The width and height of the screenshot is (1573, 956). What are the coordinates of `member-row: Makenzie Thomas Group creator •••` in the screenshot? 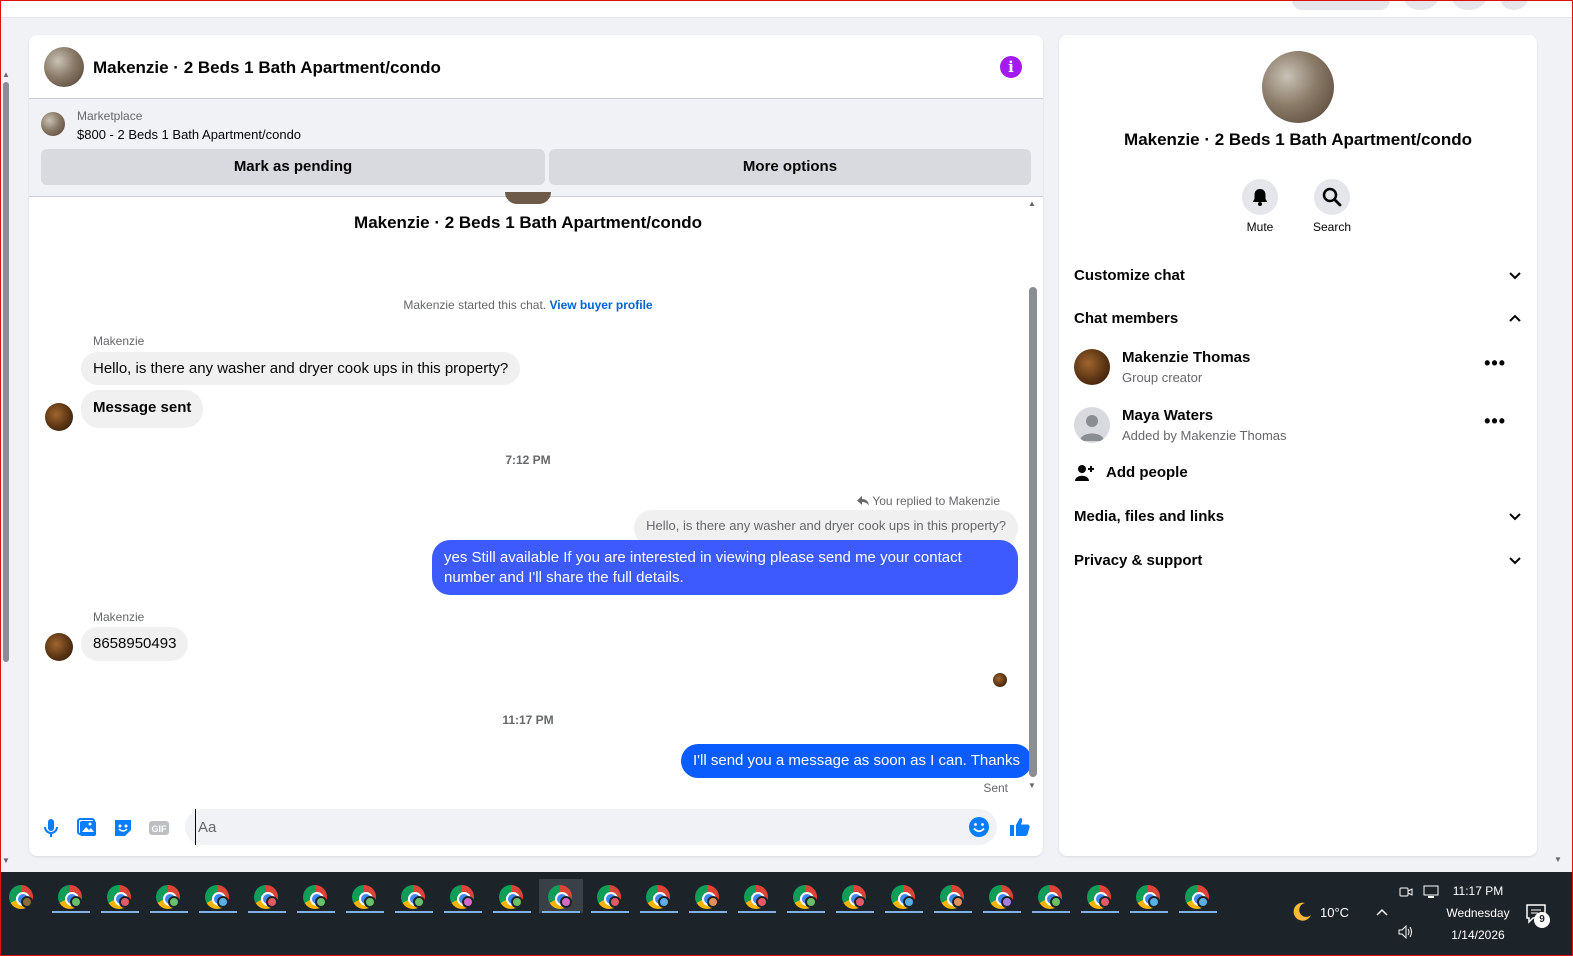 It's located at (1299, 369).